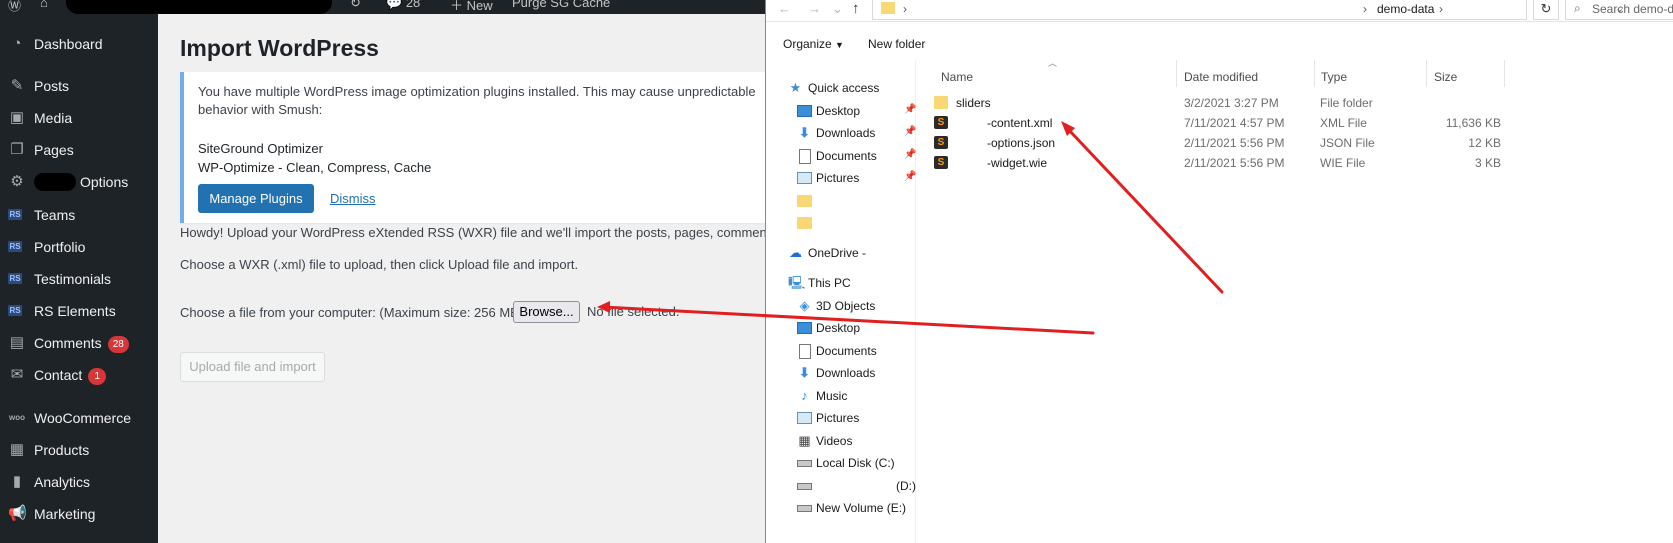  What do you see at coordinates (841, 463) in the screenshot?
I see `nav-local-disk-c: Local Disk (C:)` at bounding box center [841, 463].